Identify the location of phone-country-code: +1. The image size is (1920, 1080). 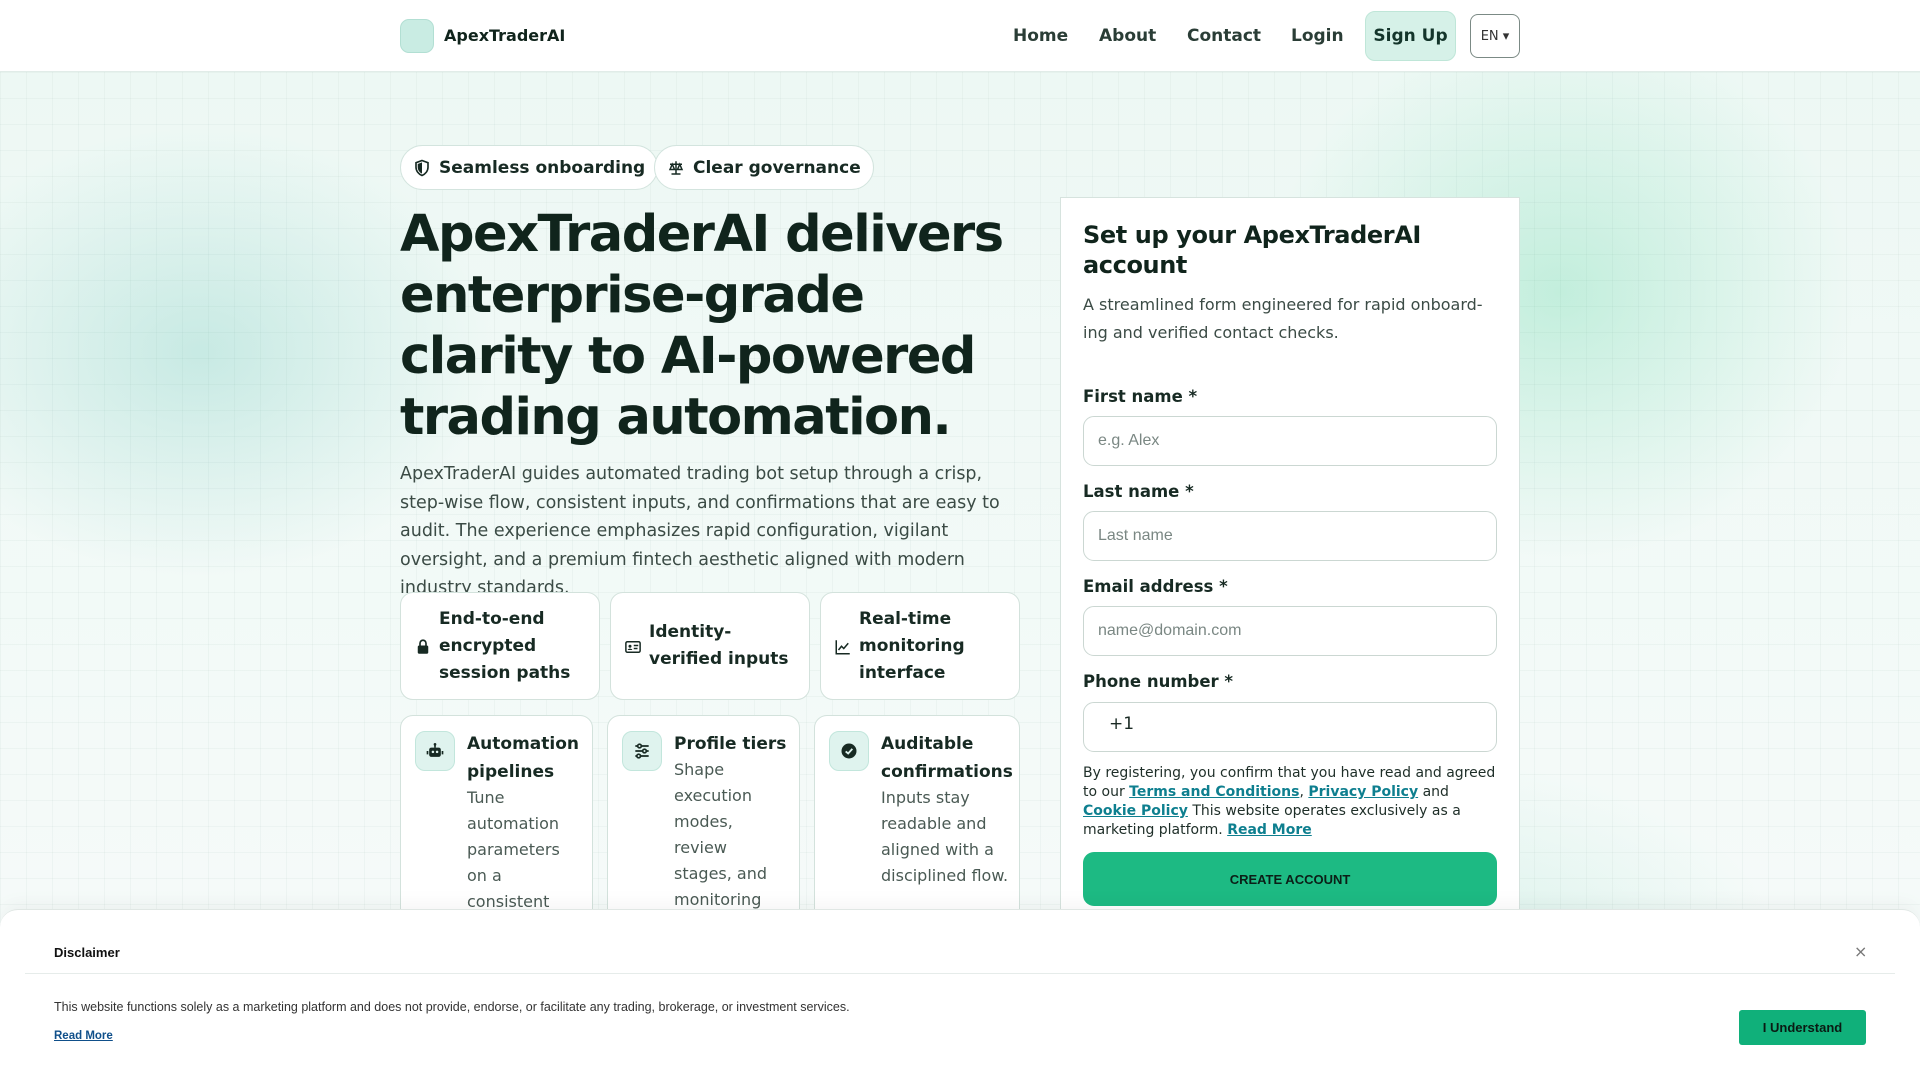
(1121, 724).